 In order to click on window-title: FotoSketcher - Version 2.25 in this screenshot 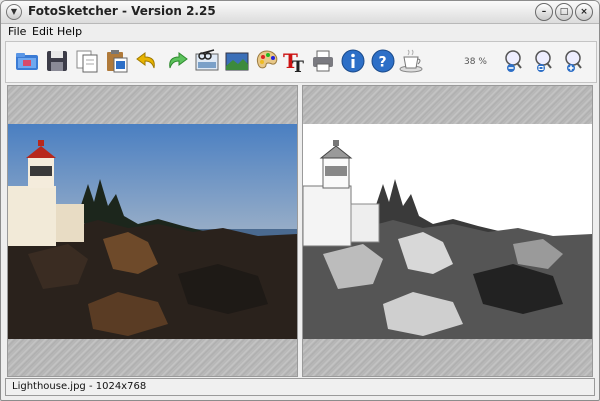, I will do `click(122, 11)`.